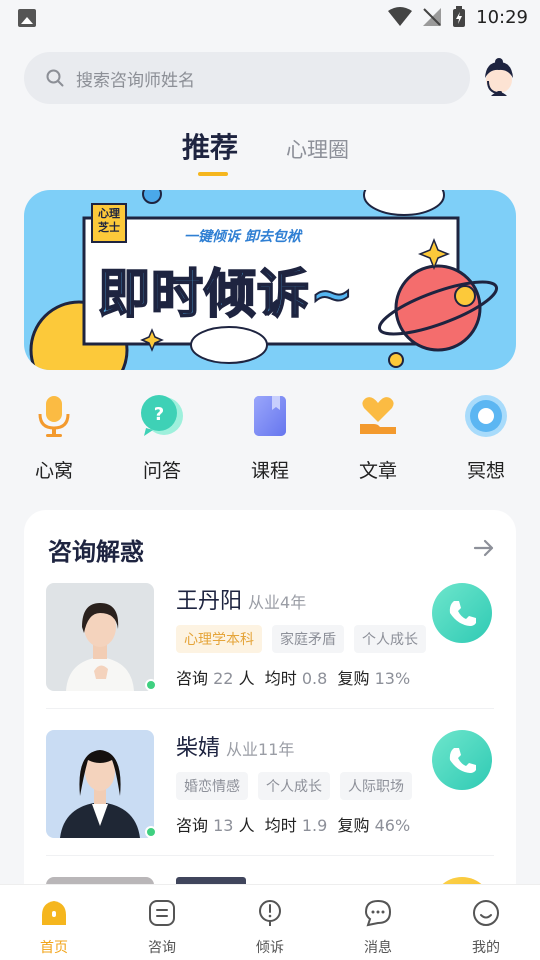 The image size is (540, 960). I want to click on no-signal-icon, so click(432, 17).